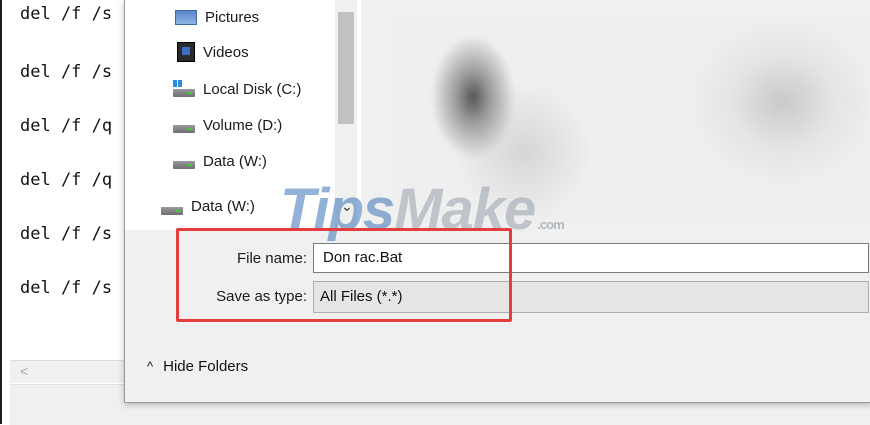 This screenshot has width=870, height=425. Describe the element at coordinates (235, 161) in the screenshot. I see `nav-item-label: Data (W:)` at that location.